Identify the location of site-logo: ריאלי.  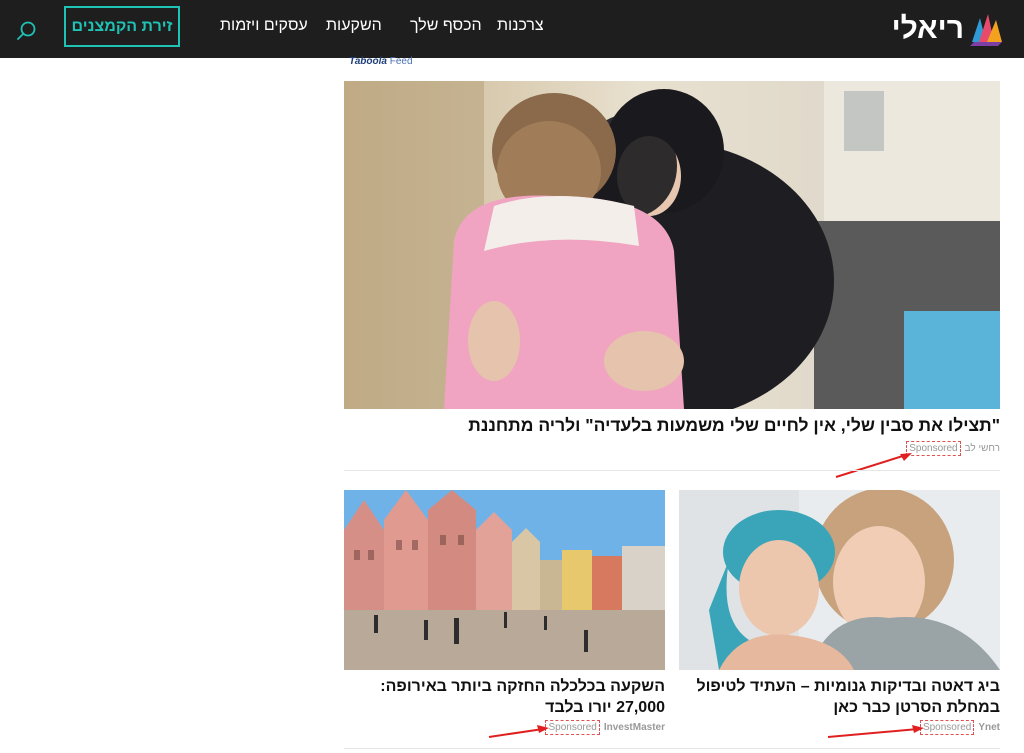
(948, 29).